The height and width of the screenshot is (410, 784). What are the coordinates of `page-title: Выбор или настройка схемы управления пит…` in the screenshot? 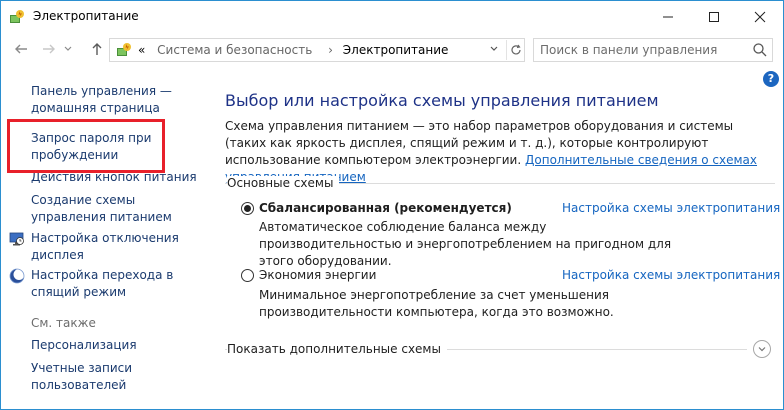 It's located at (442, 100).